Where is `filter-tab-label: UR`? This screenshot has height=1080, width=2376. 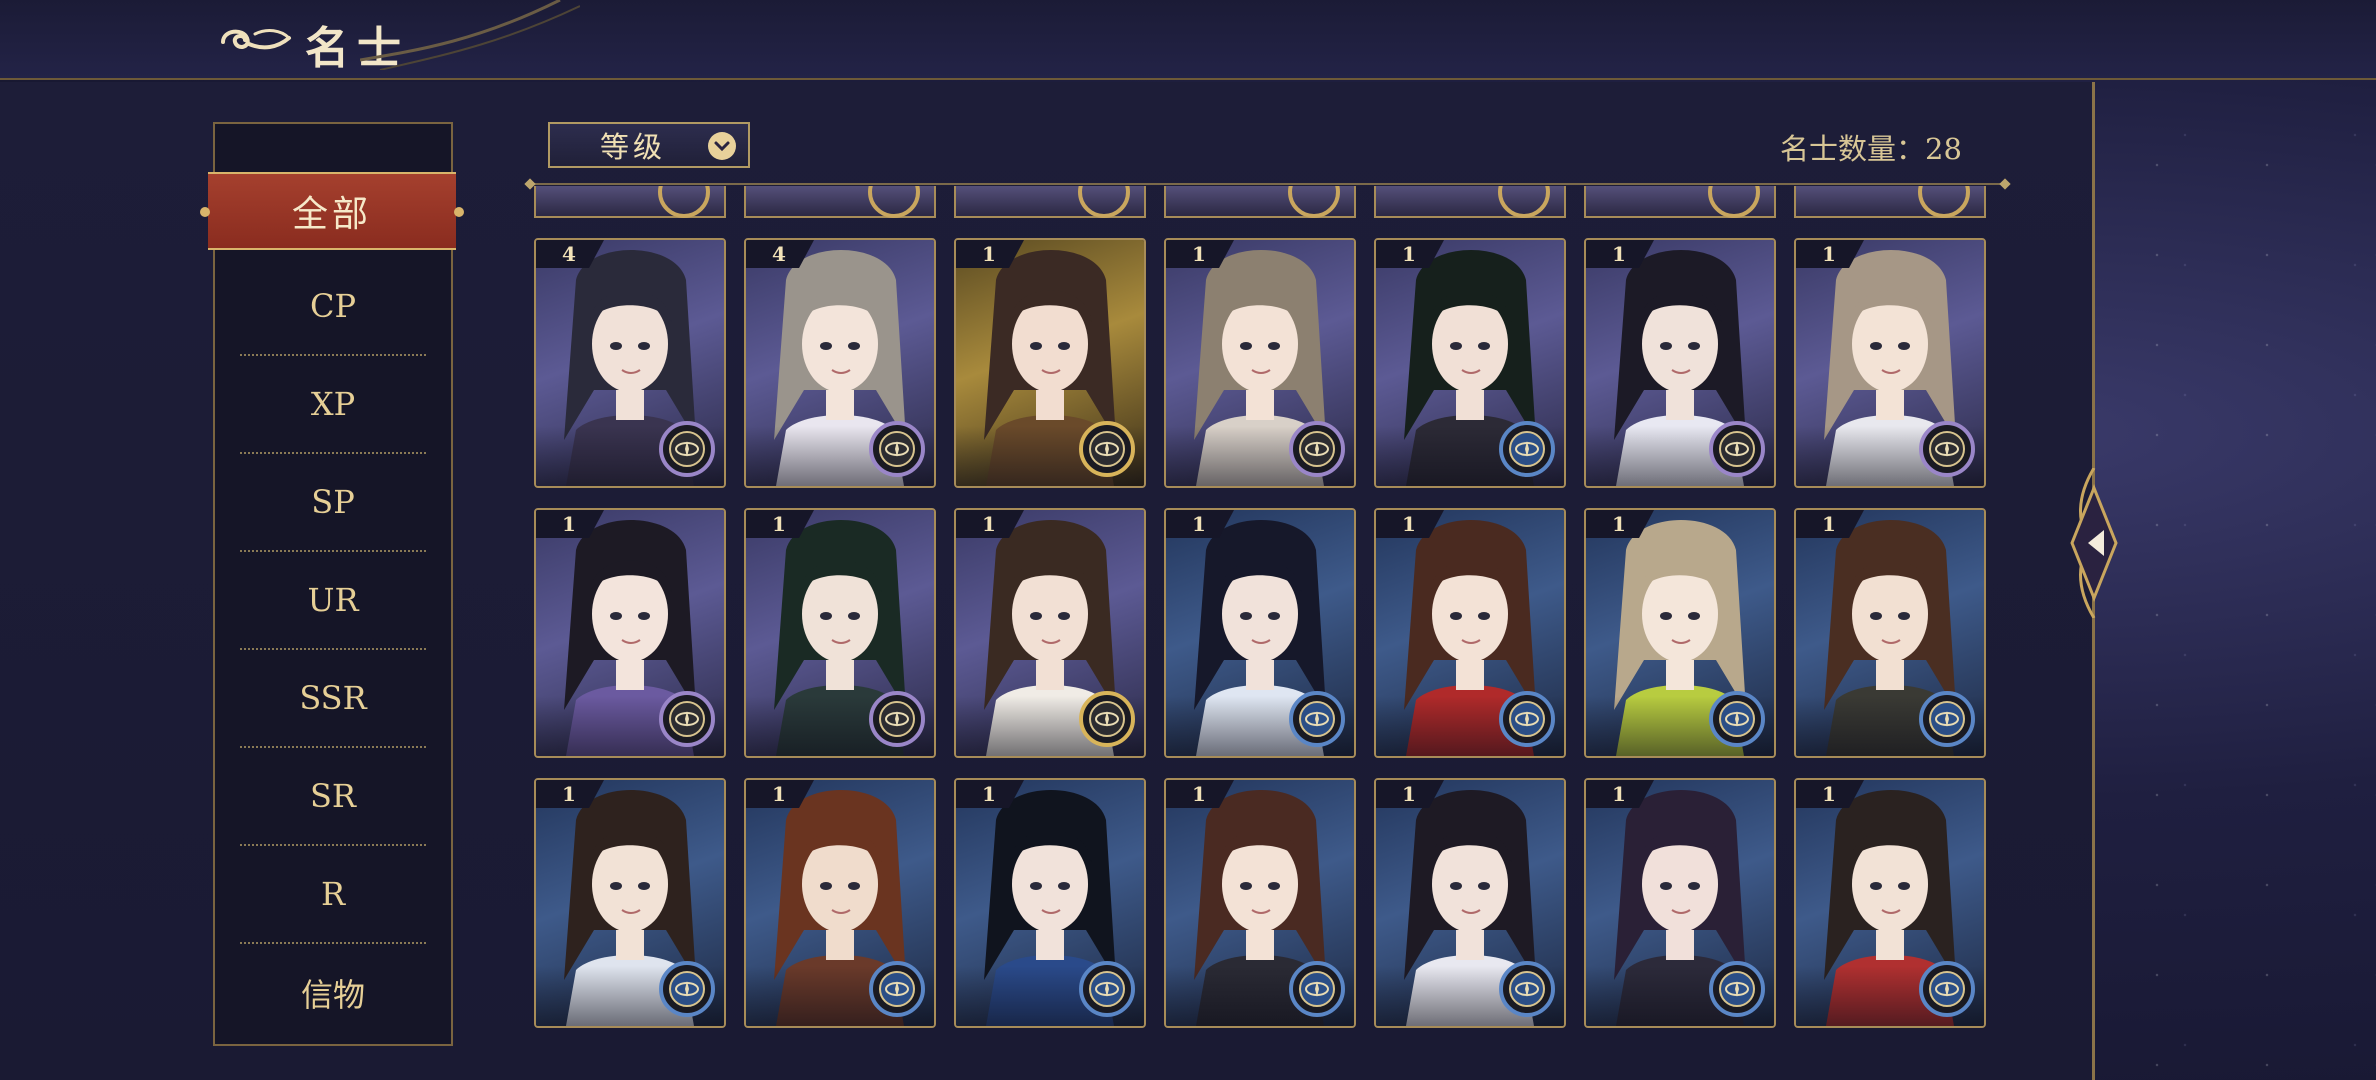 filter-tab-label: UR is located at coordinates (333, 600).